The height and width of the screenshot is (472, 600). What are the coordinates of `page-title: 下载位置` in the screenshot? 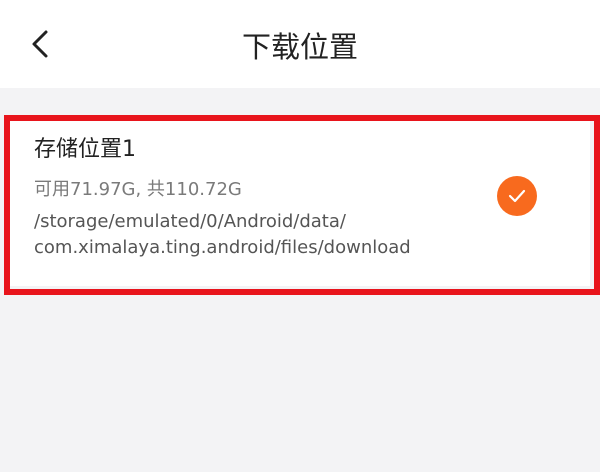 It's located at (299, 47).